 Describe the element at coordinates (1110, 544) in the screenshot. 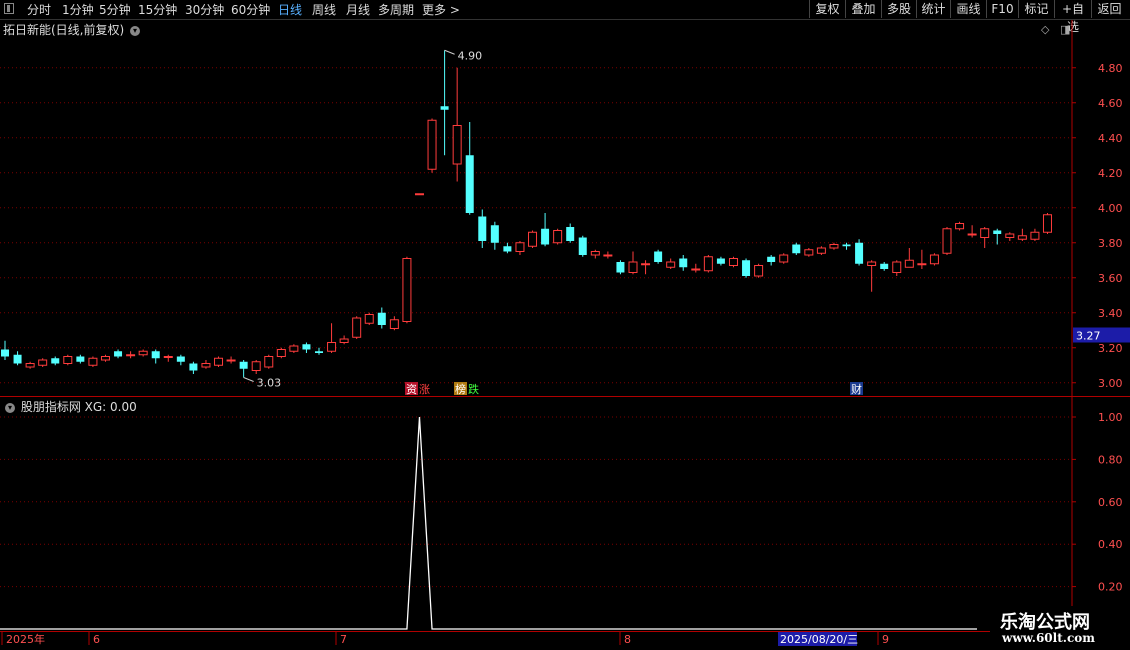

I see `indicator-tick-label: 0.40` at that location.